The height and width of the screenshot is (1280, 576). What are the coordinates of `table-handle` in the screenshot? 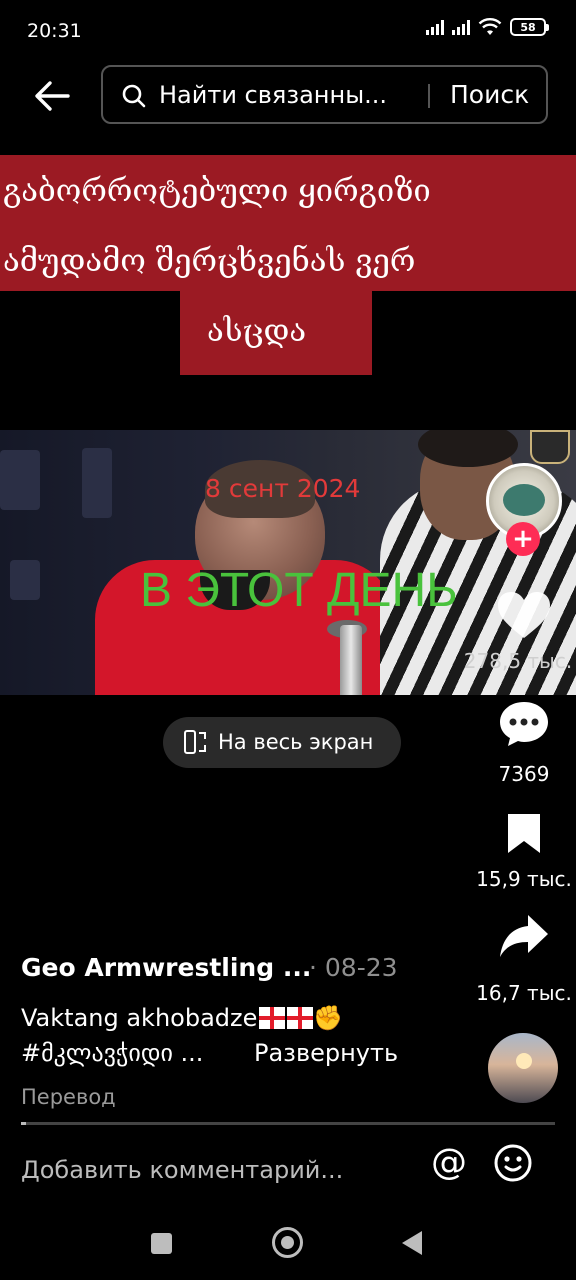 It's located at (351, 660).